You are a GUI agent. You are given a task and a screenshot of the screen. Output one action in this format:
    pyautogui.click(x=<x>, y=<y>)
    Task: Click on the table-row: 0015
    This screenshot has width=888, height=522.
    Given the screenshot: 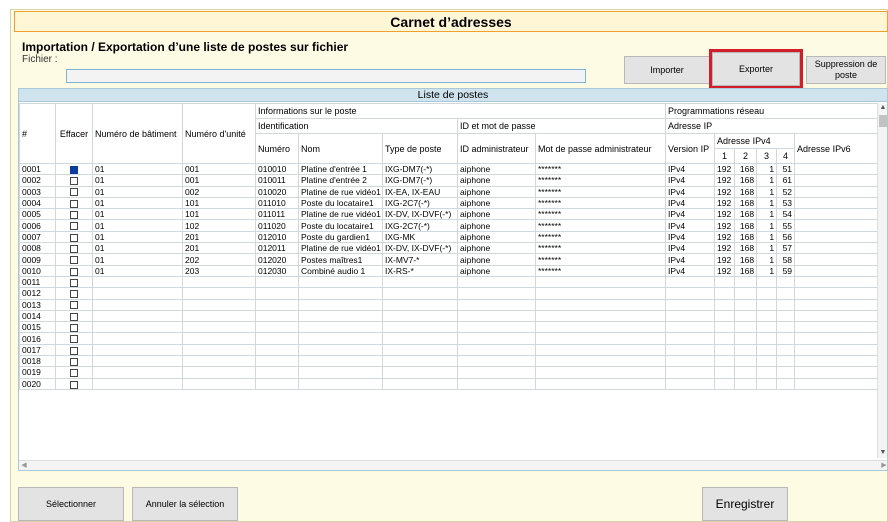 What is the action you would take?
    pyautogui.click(x=449, y=327)
    